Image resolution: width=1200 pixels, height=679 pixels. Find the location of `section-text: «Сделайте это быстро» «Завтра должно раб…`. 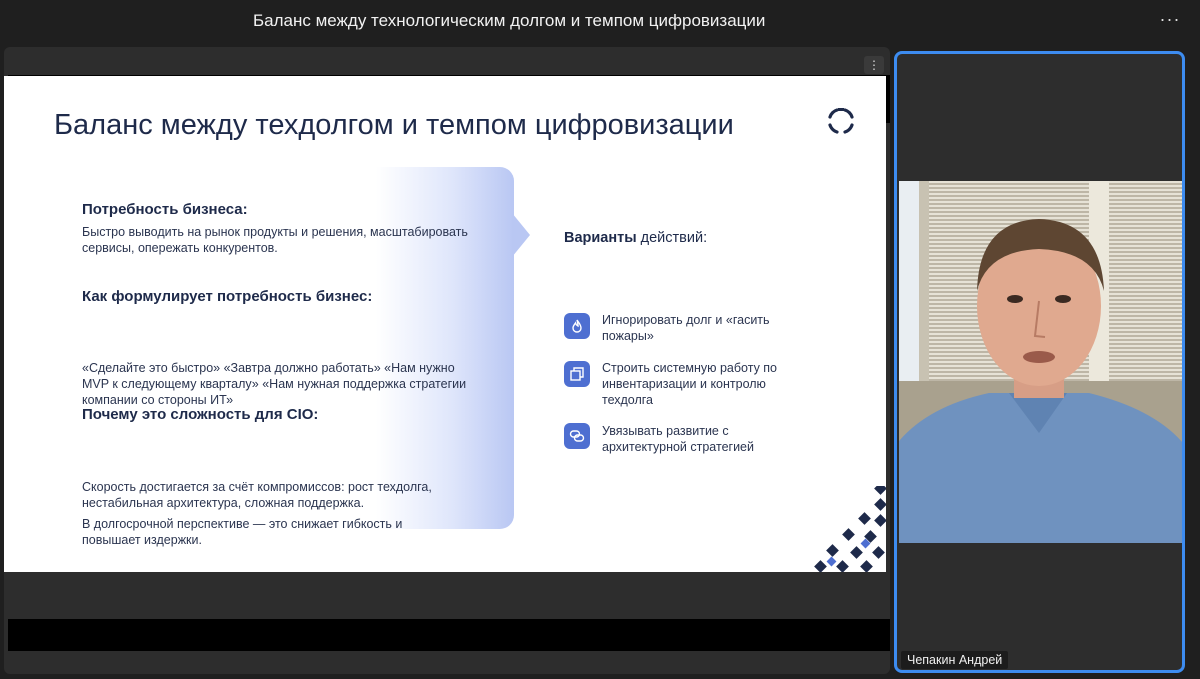

section-text: «Сделайте это быстро» «Завтра должно раб… is located at coordinates (274, 384).